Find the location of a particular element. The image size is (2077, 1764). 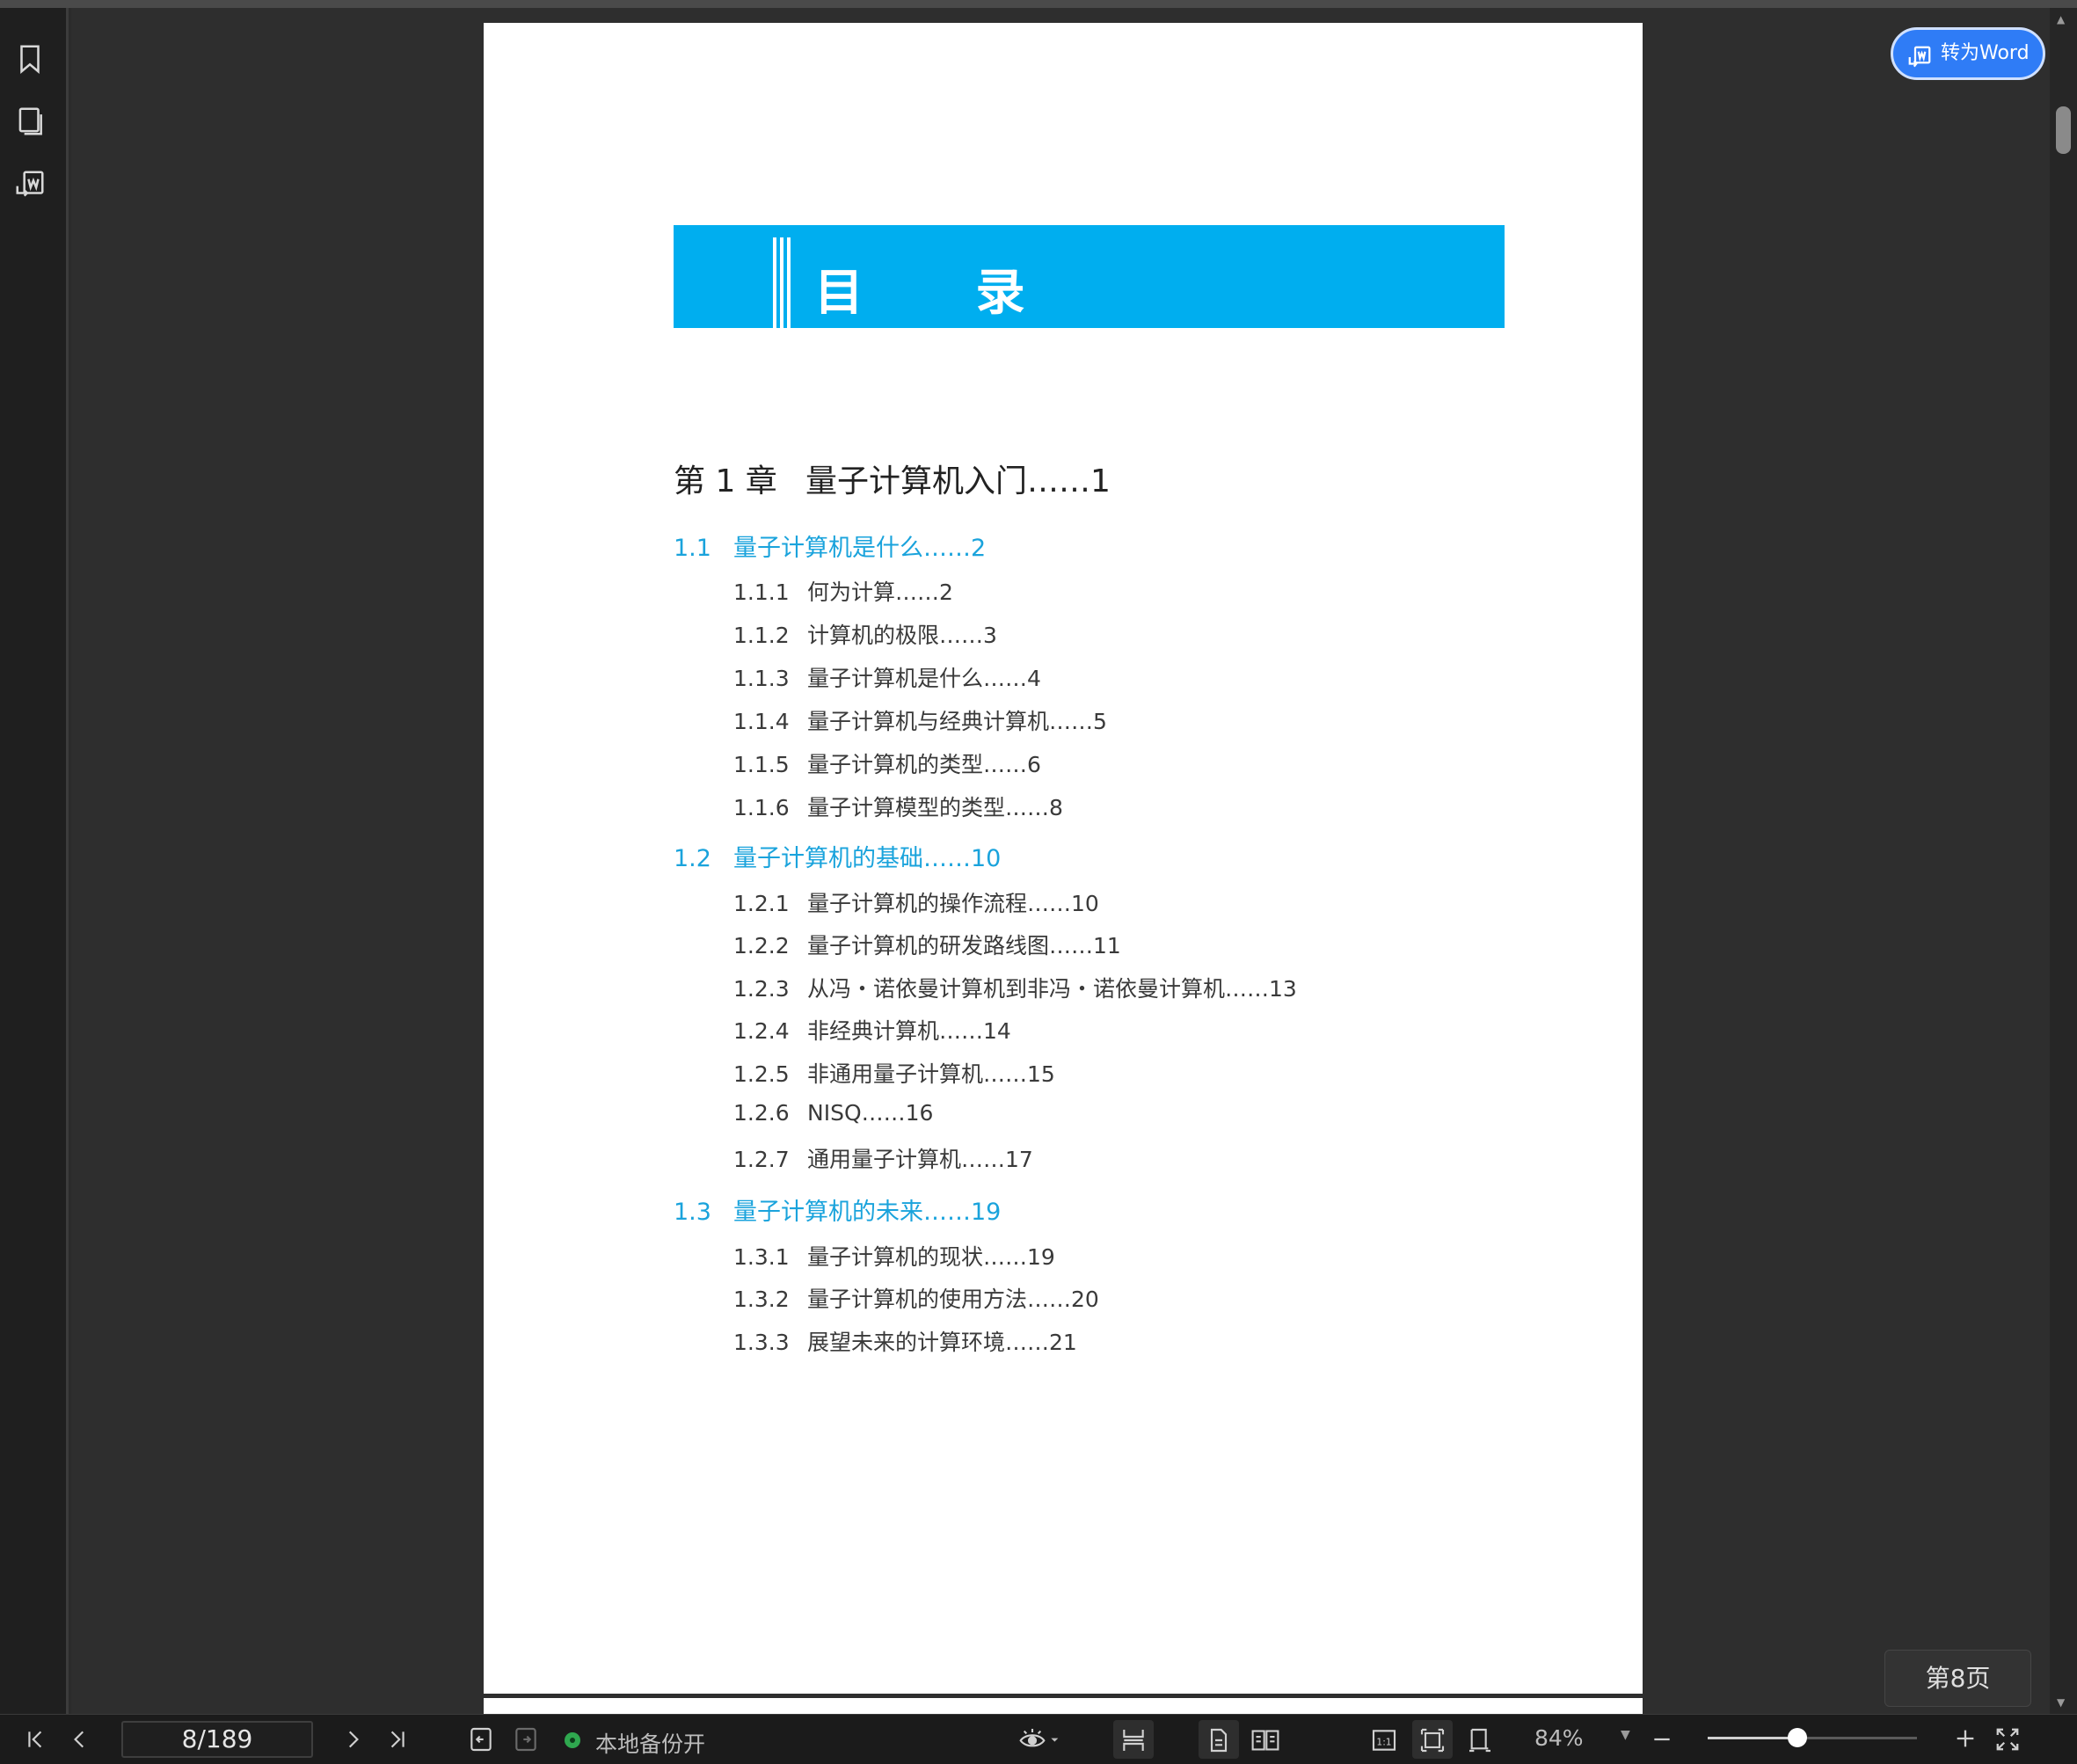

item-number: 1.2.7 is located at coordinates (761, 1159).